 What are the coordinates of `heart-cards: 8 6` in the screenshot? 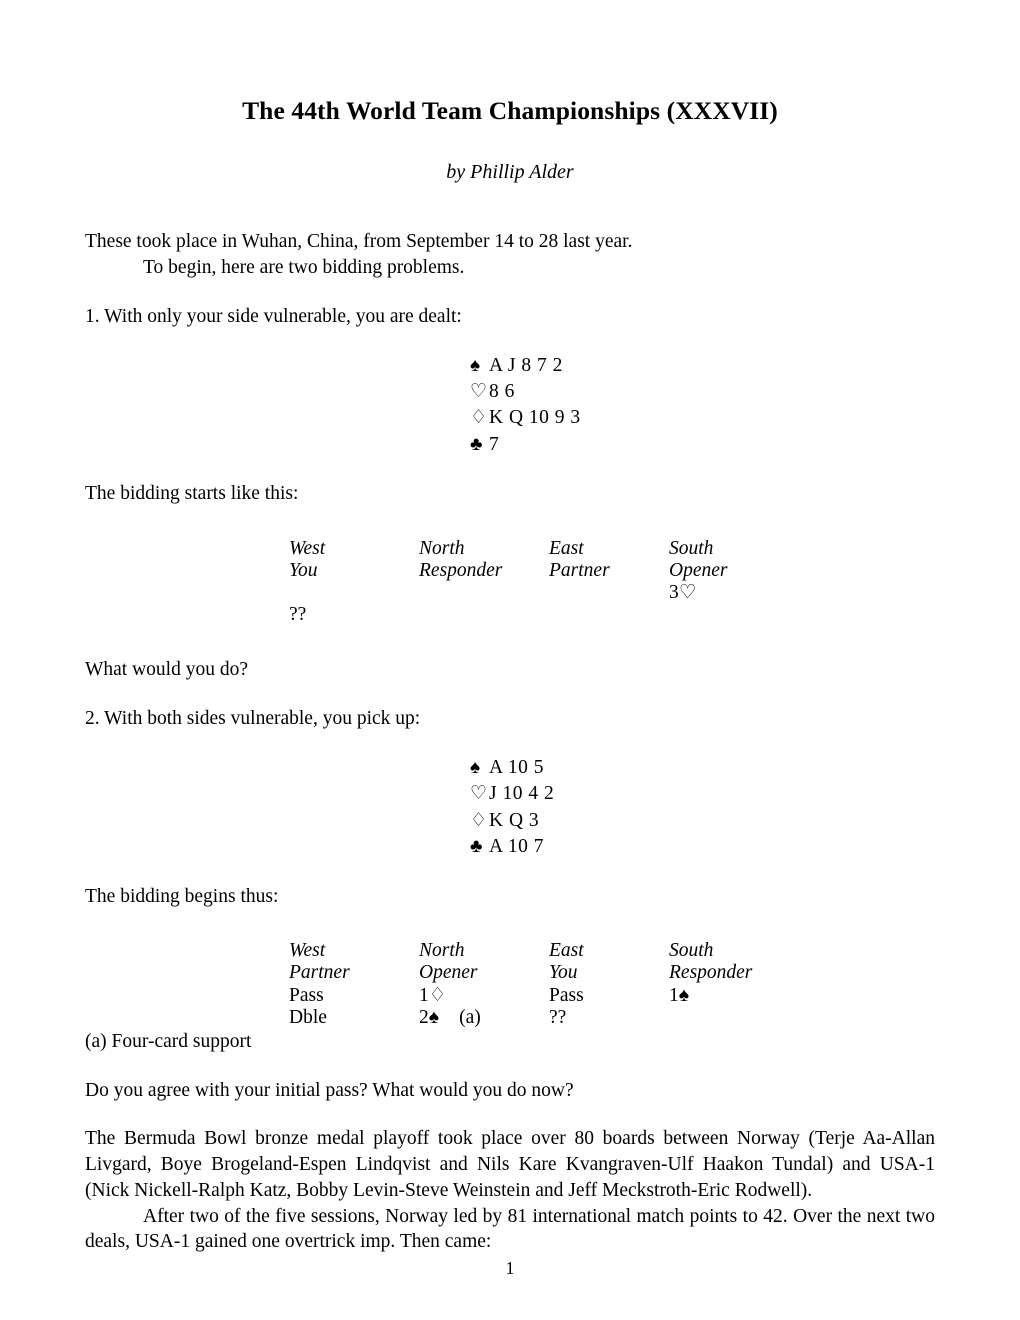 It's located at (502, 391).